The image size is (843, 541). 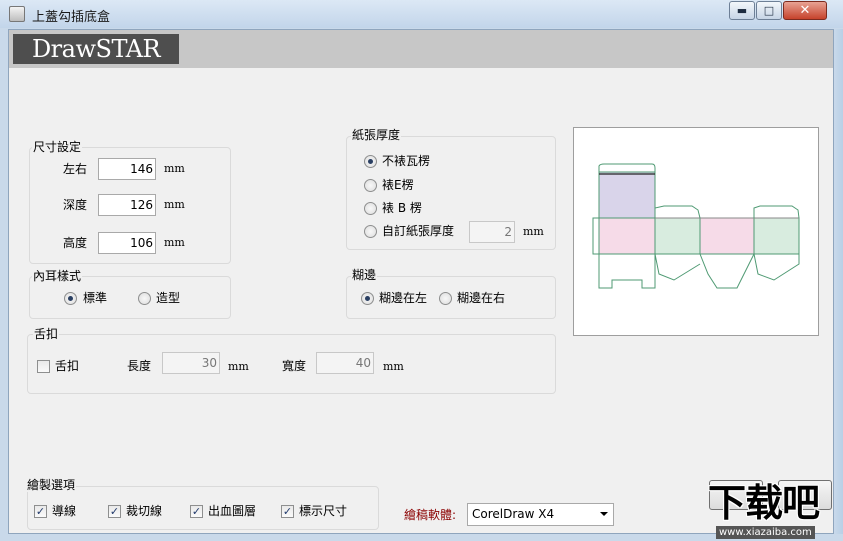 What do you see at coordinates (533, 231) in the screenshot?
I see `paper-custom-unit: mm` at bounding box center [533, 231].